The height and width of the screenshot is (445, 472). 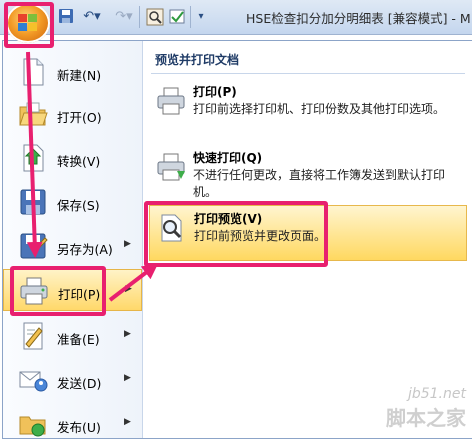 I want to click on watermark-url: jb51.net, so click(x=436, y=394).